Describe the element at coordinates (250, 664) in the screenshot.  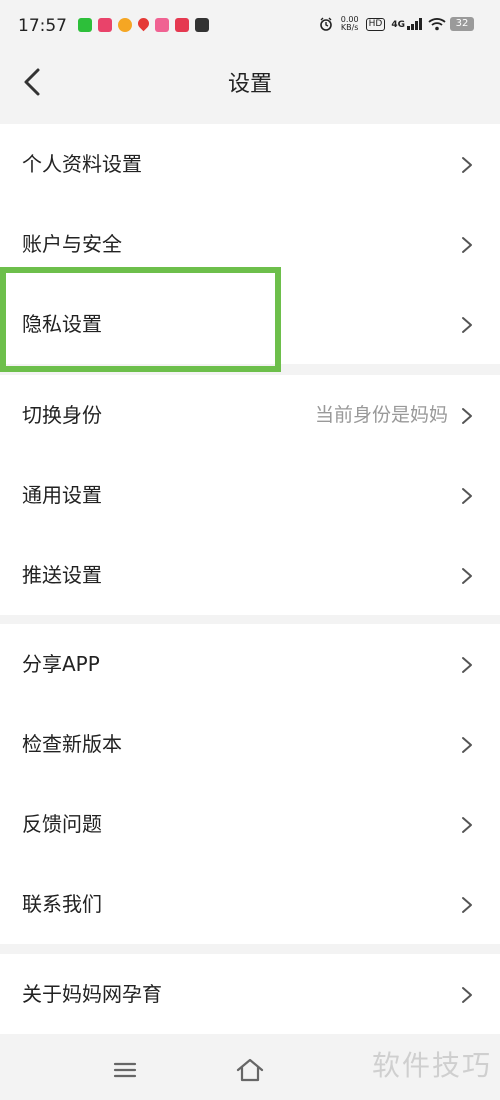
I see `row-share-app: 分享APP` at that location.